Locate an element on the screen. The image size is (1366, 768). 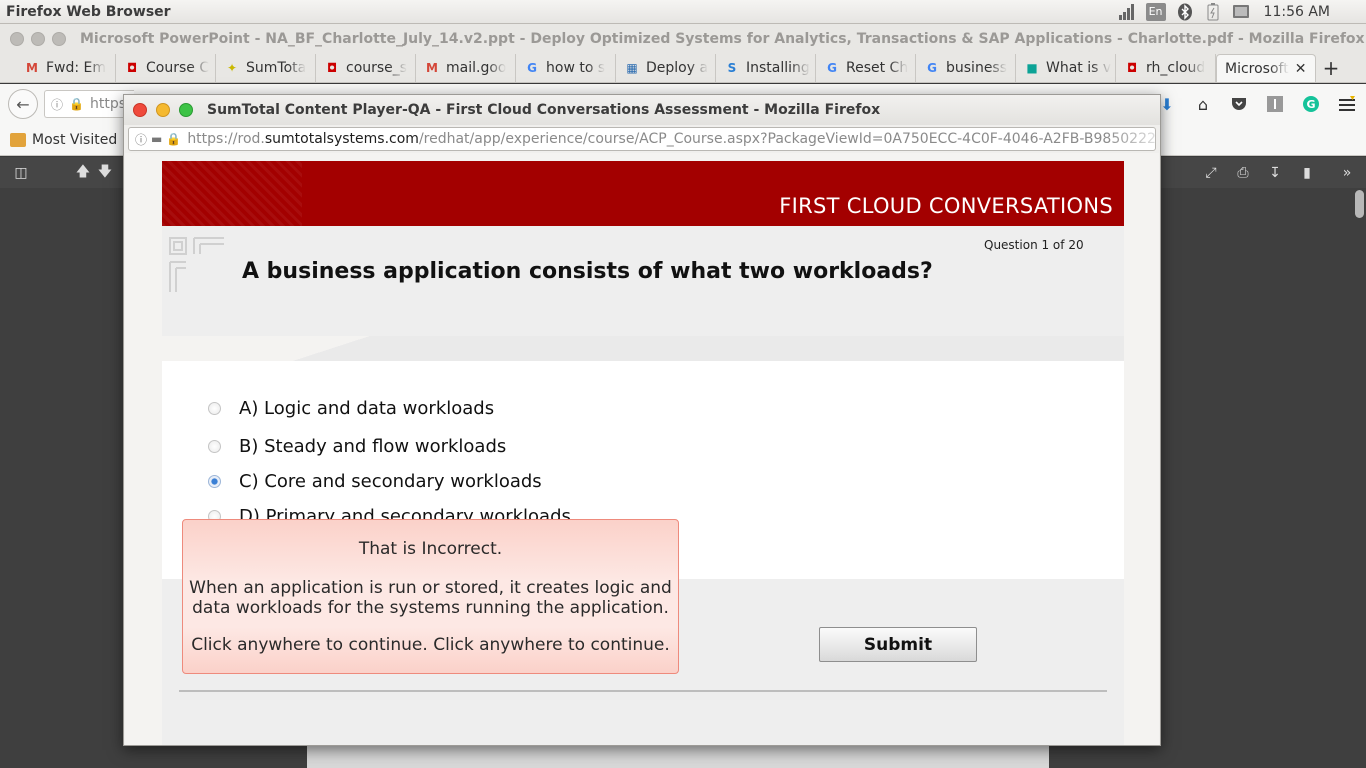
browser-tab: ✦ SumTota is located at coordinates (266, 68).